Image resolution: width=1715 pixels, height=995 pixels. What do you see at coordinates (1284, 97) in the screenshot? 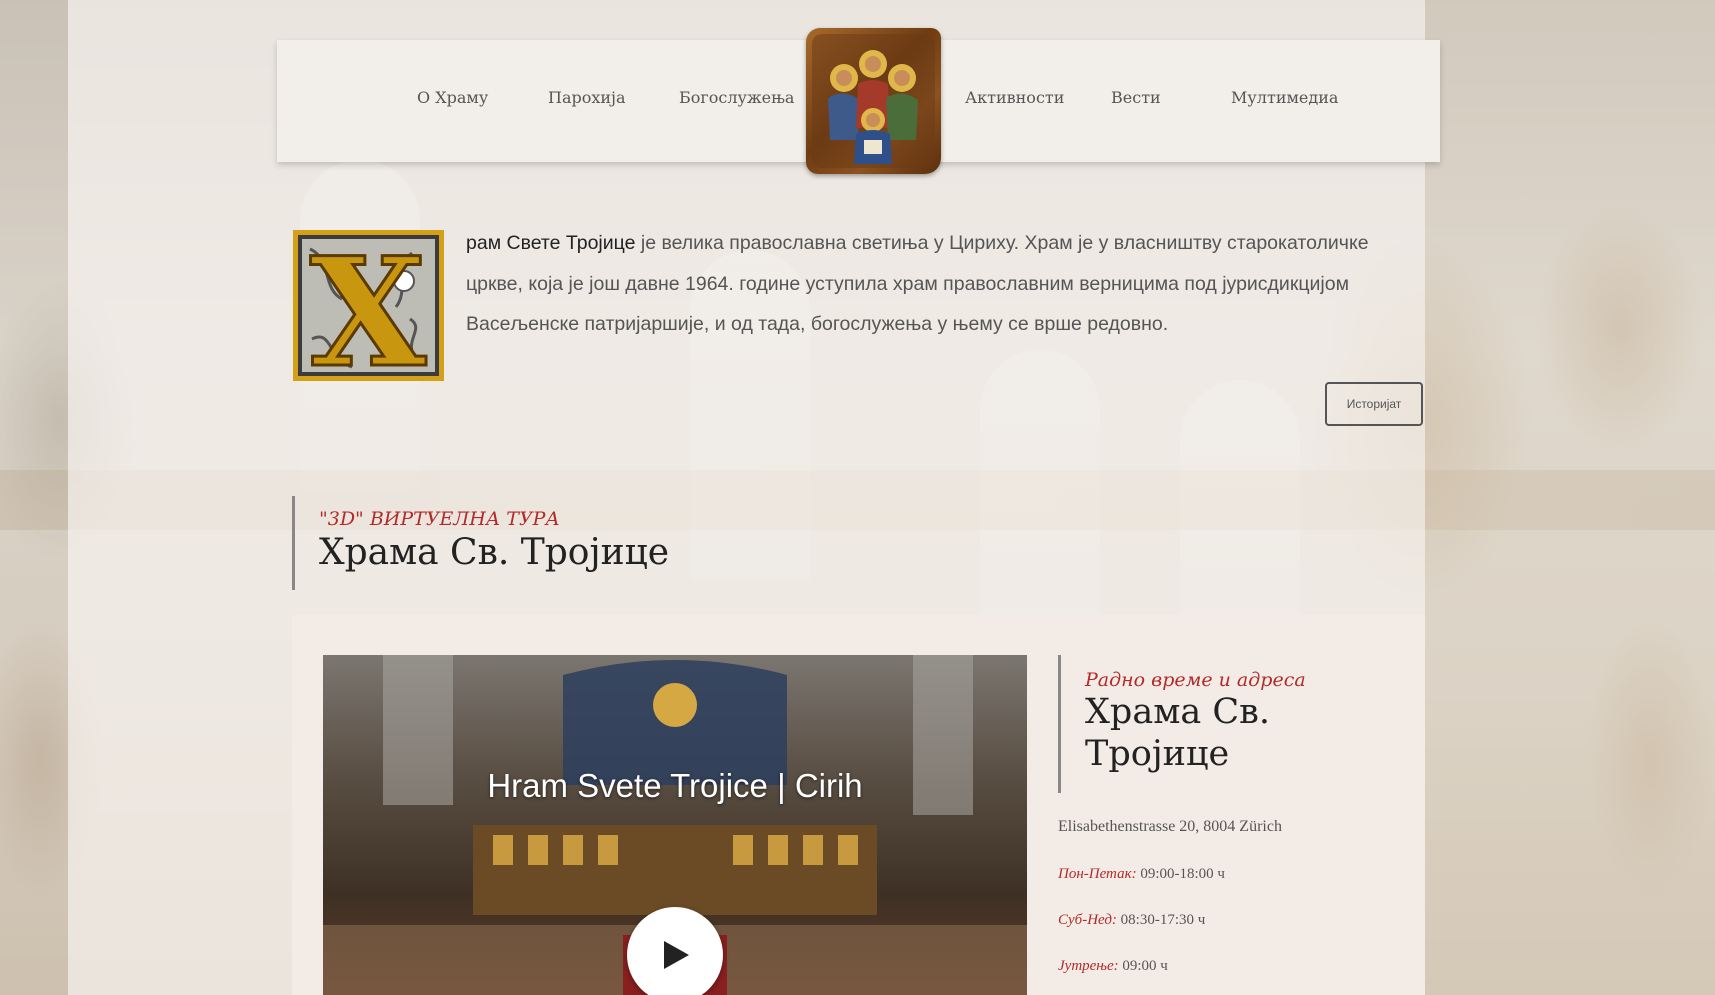
I see `nav-item-multimedia: Мултимедиа` at bounding box center [1284, 97].